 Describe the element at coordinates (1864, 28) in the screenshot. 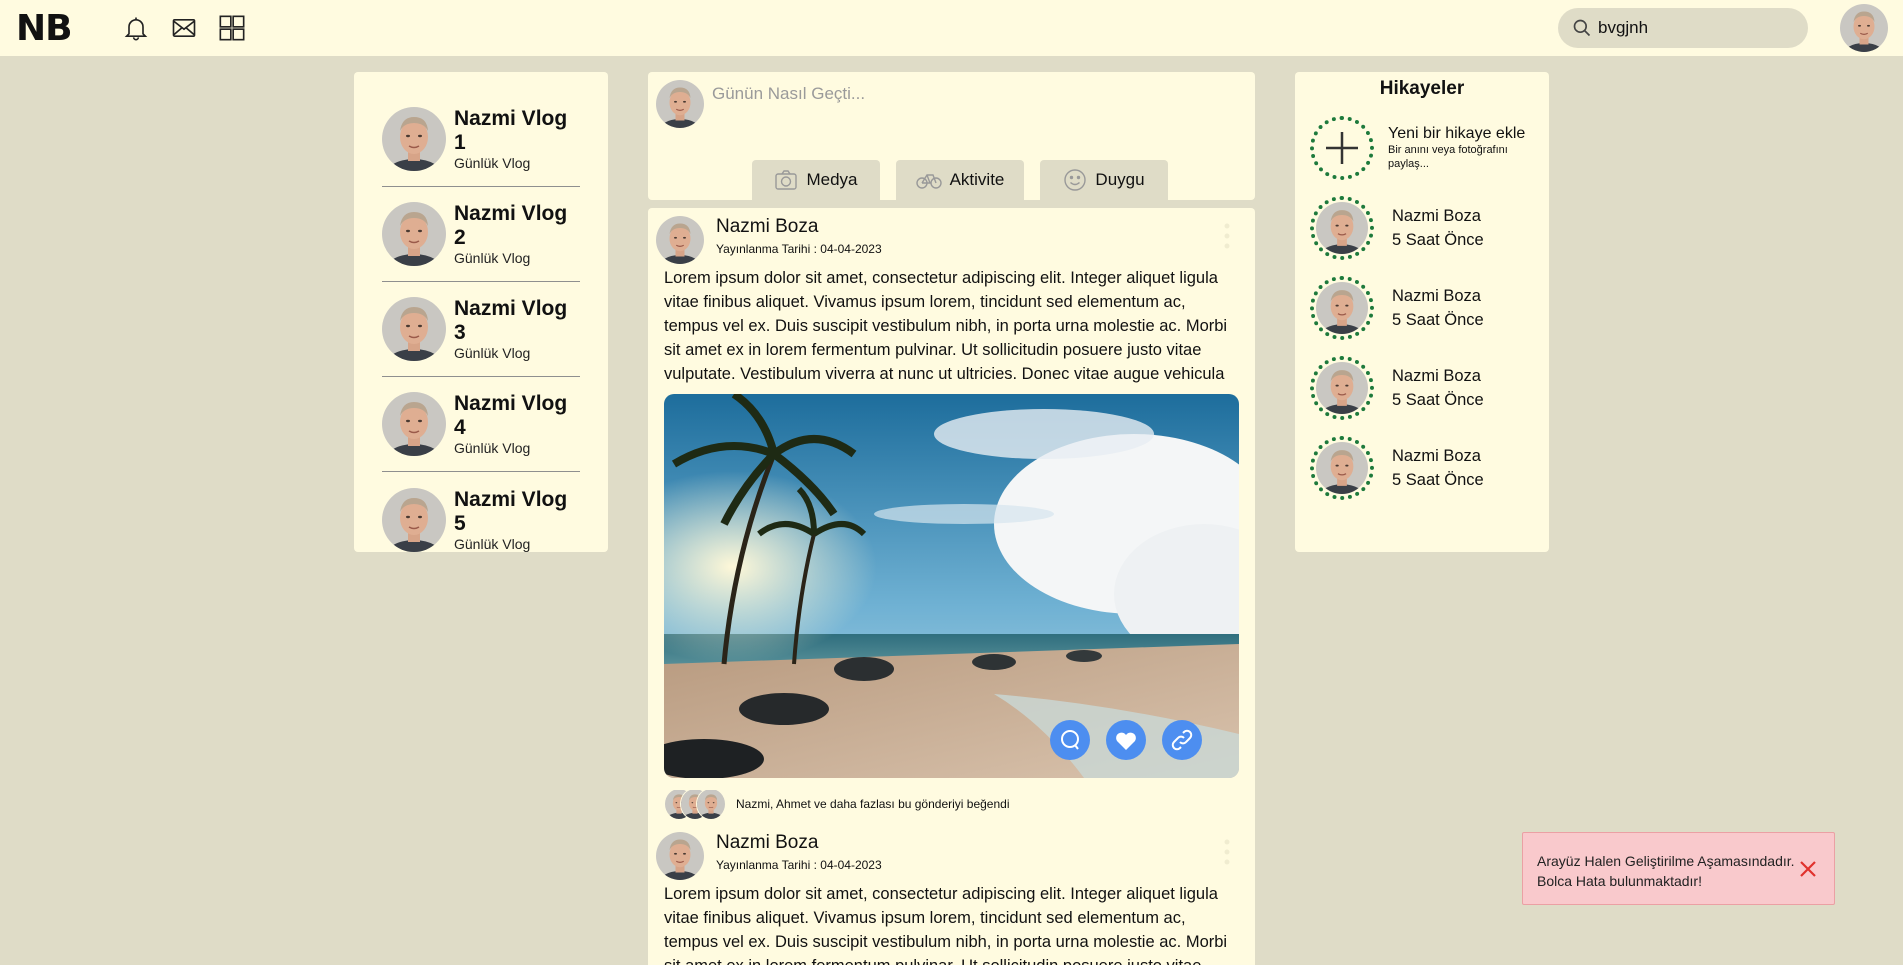

I see `user-avatar` at that location.